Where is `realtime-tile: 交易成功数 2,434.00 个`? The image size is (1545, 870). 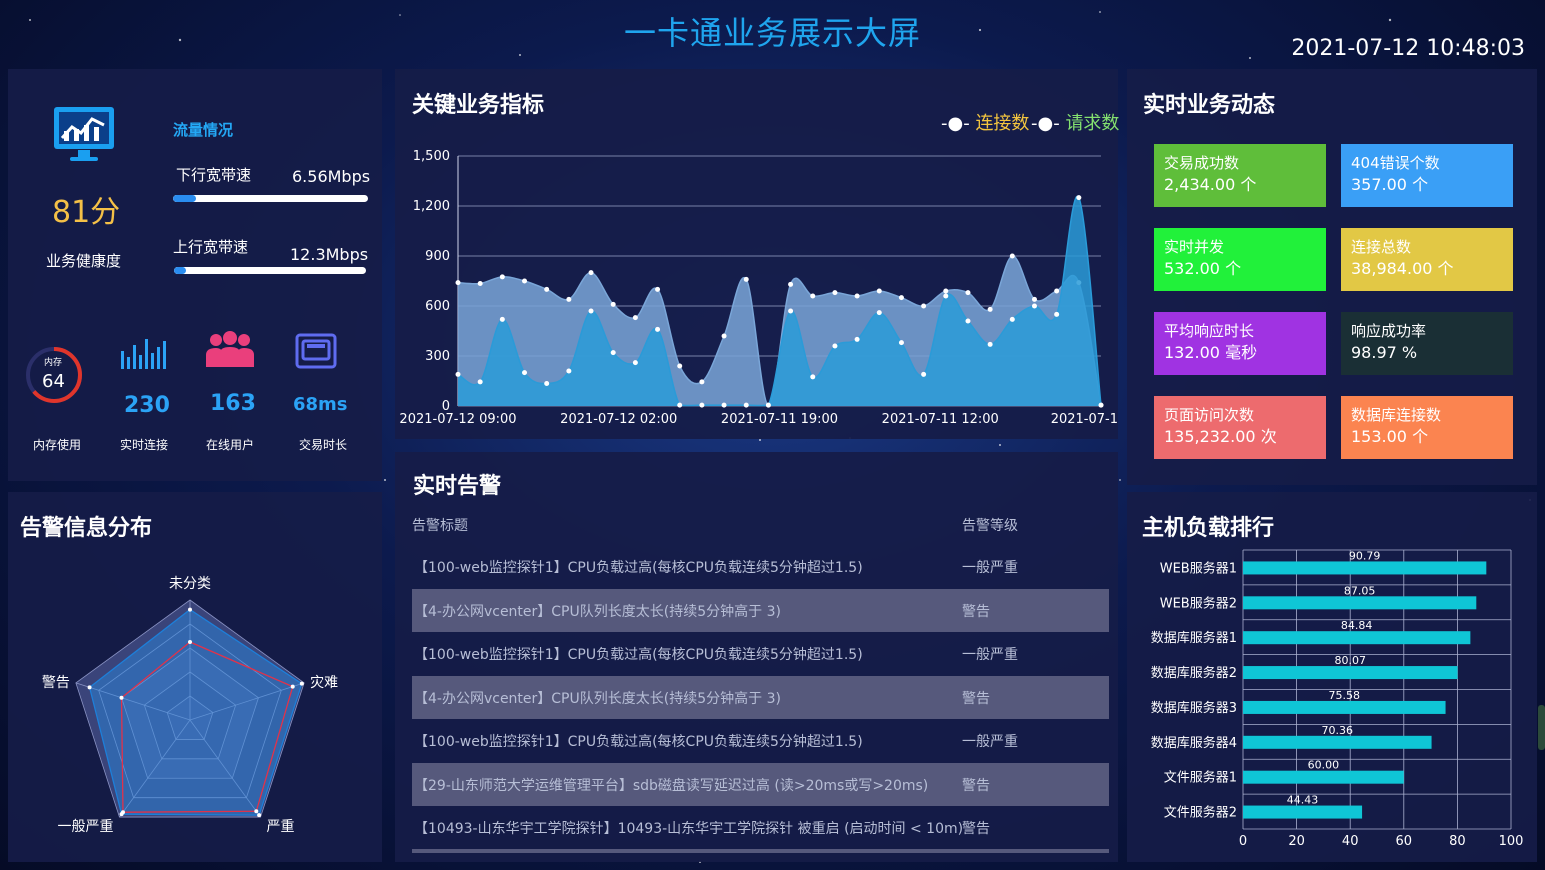
realtime-tile: 交易成功数 2,434.00 个 is located at coordinates (1240, 175).